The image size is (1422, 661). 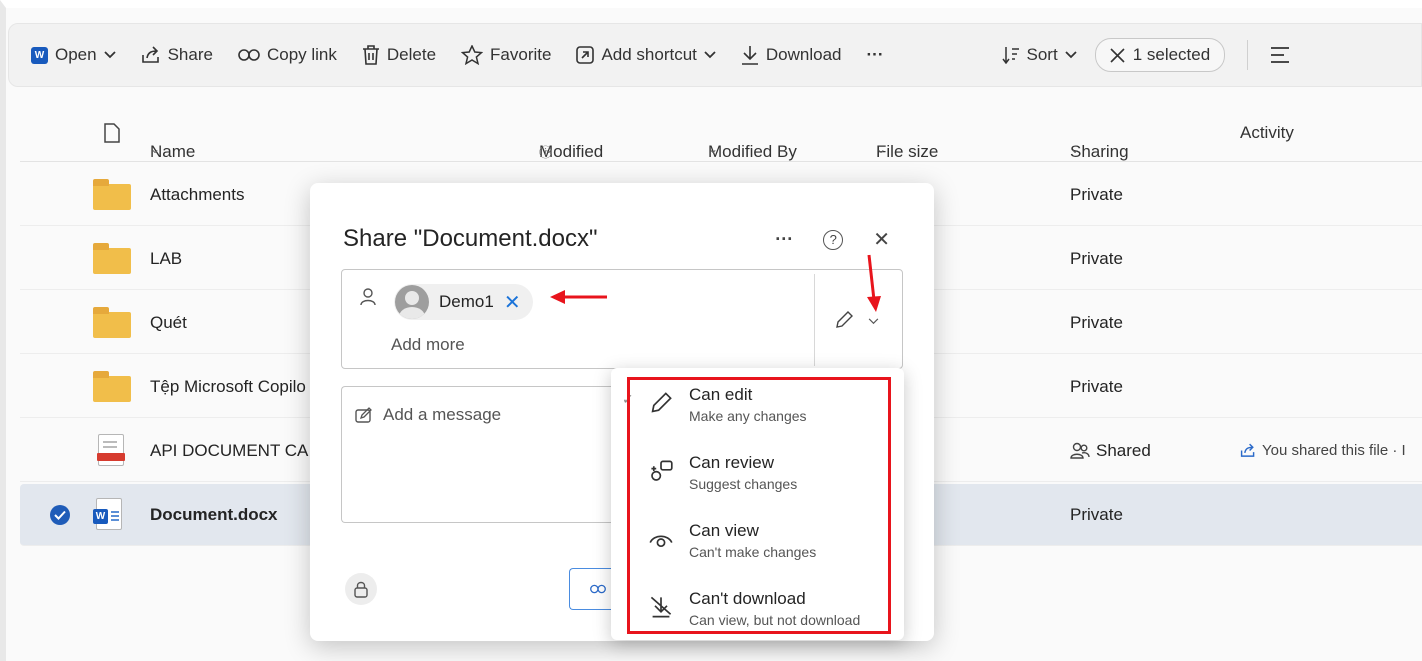 What do you see at coordinates (715, 283) in the screenshot?
I see `annotation-arrows` at bounding box center [715, 283].